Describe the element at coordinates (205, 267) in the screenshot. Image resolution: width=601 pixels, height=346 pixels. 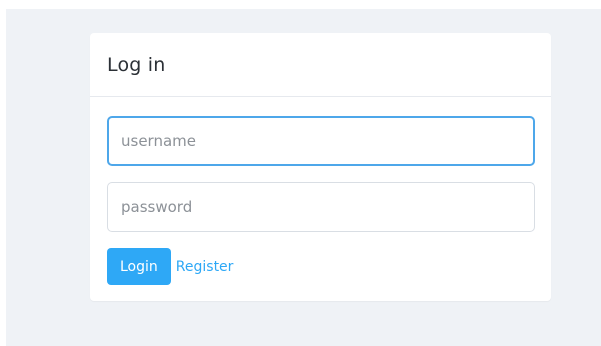
I see `register-link: Register` at that location.